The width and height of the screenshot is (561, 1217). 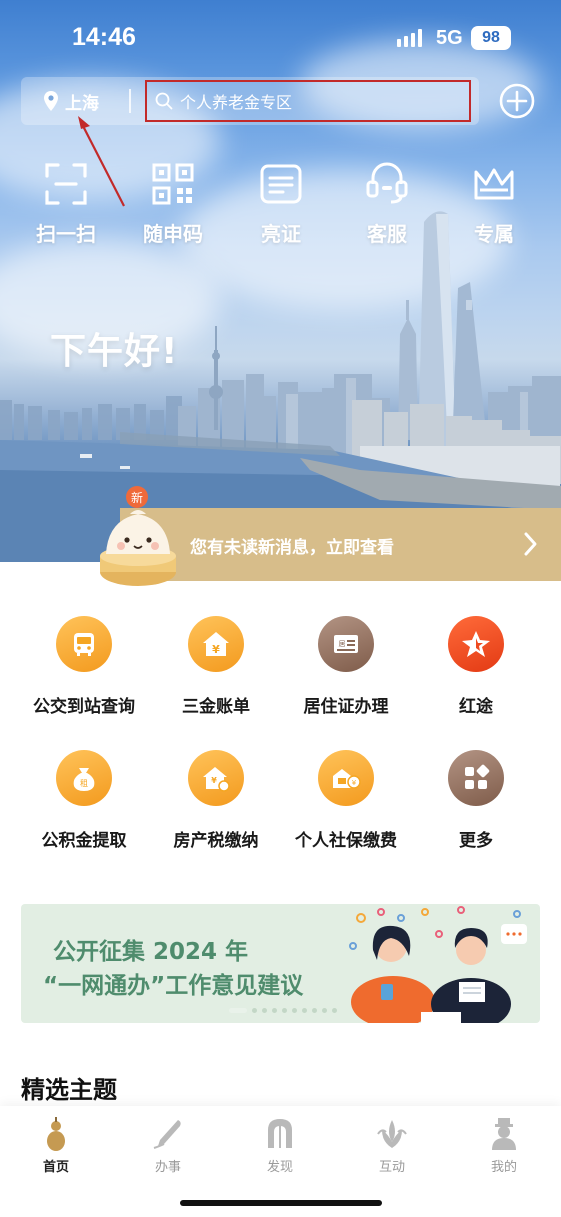 What do you see at coordinates (216, 707) in the screenshot?
I see `service-label: 三金账单` at bounding box center [216, 707].